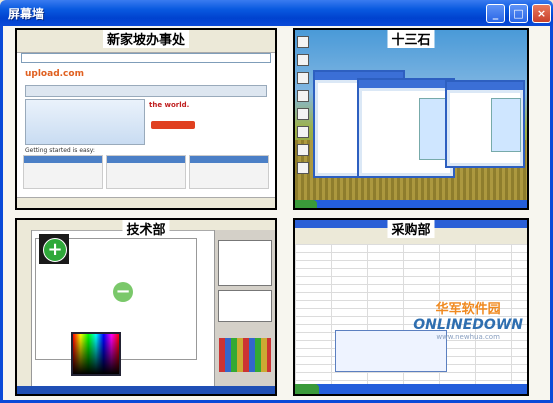 This screenshot has height=403, width=553. What do you see at coordinates (173, 125) in the screenshot?
I see `signup-button` at bounding box center [173, 125].